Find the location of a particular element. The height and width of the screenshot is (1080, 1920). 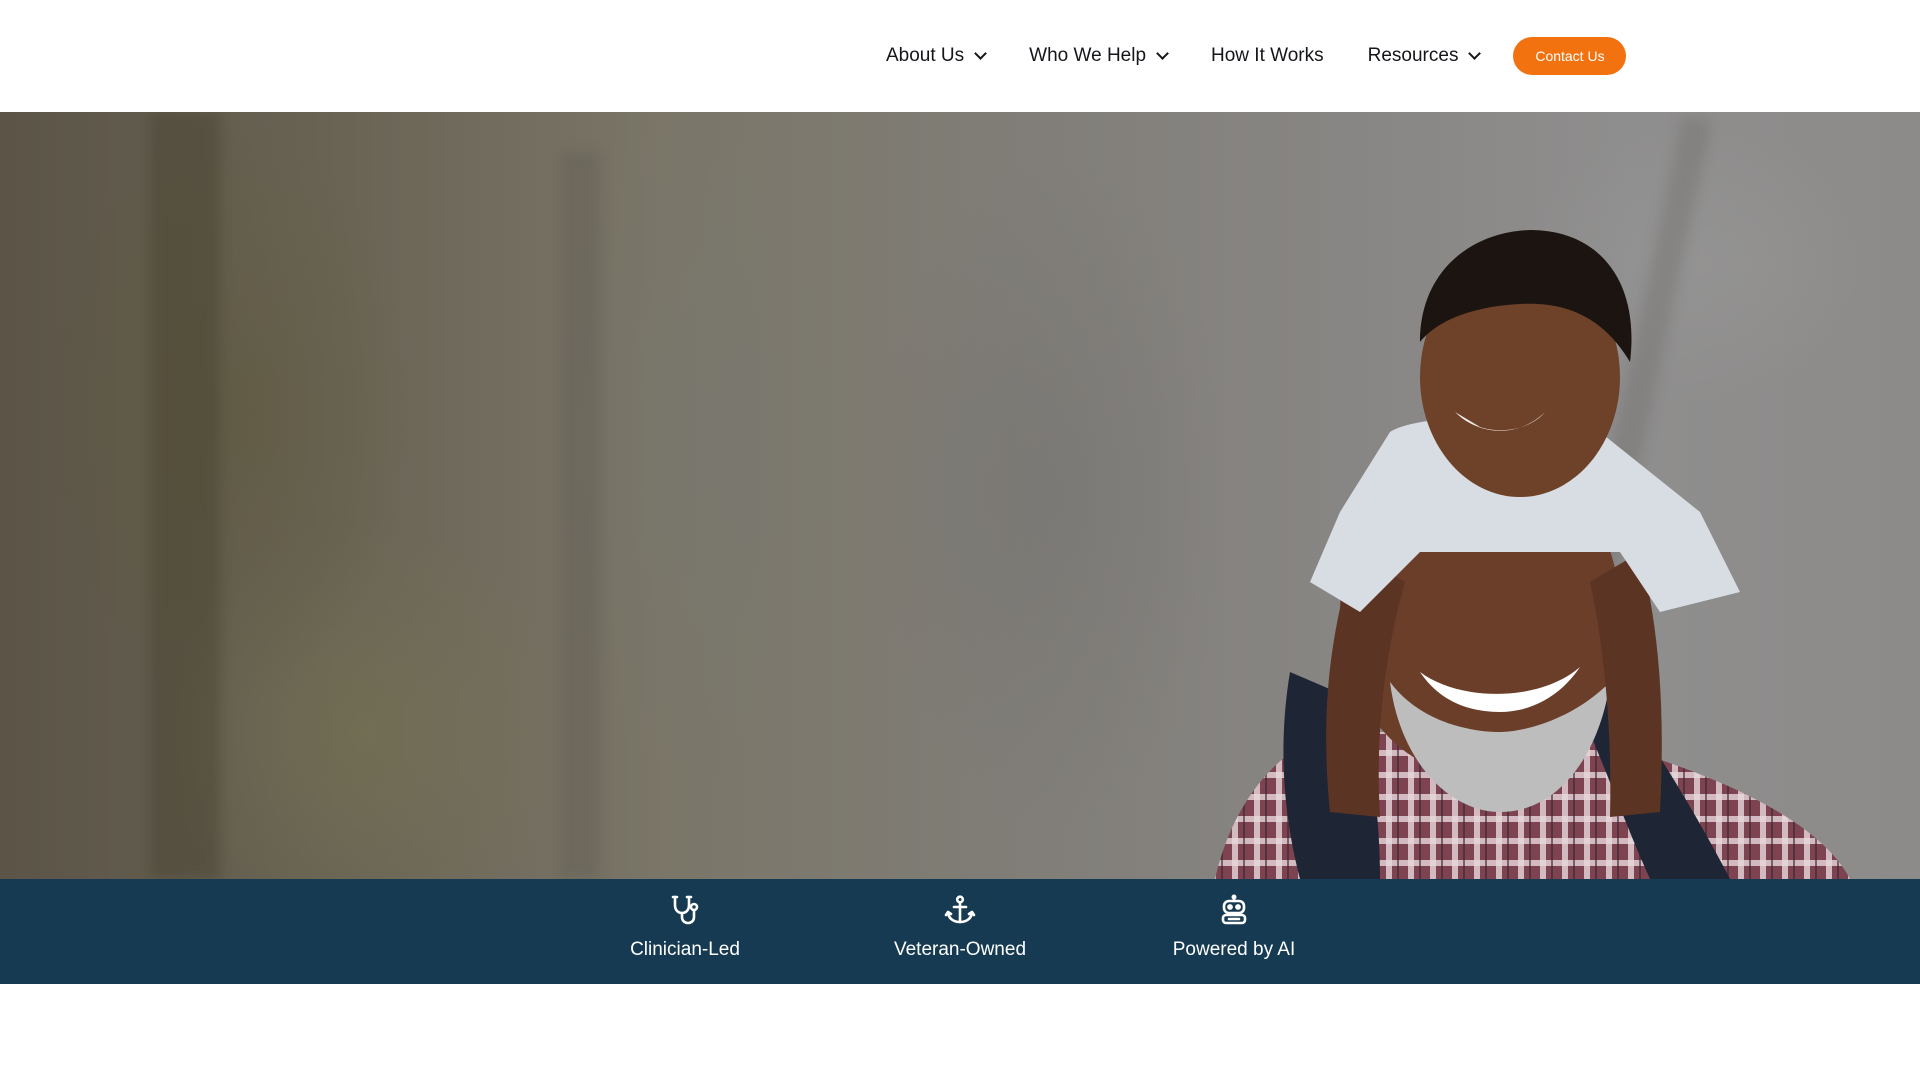

nav-item-who-we-help: Who We Help is located at coordinates (1099, 56).